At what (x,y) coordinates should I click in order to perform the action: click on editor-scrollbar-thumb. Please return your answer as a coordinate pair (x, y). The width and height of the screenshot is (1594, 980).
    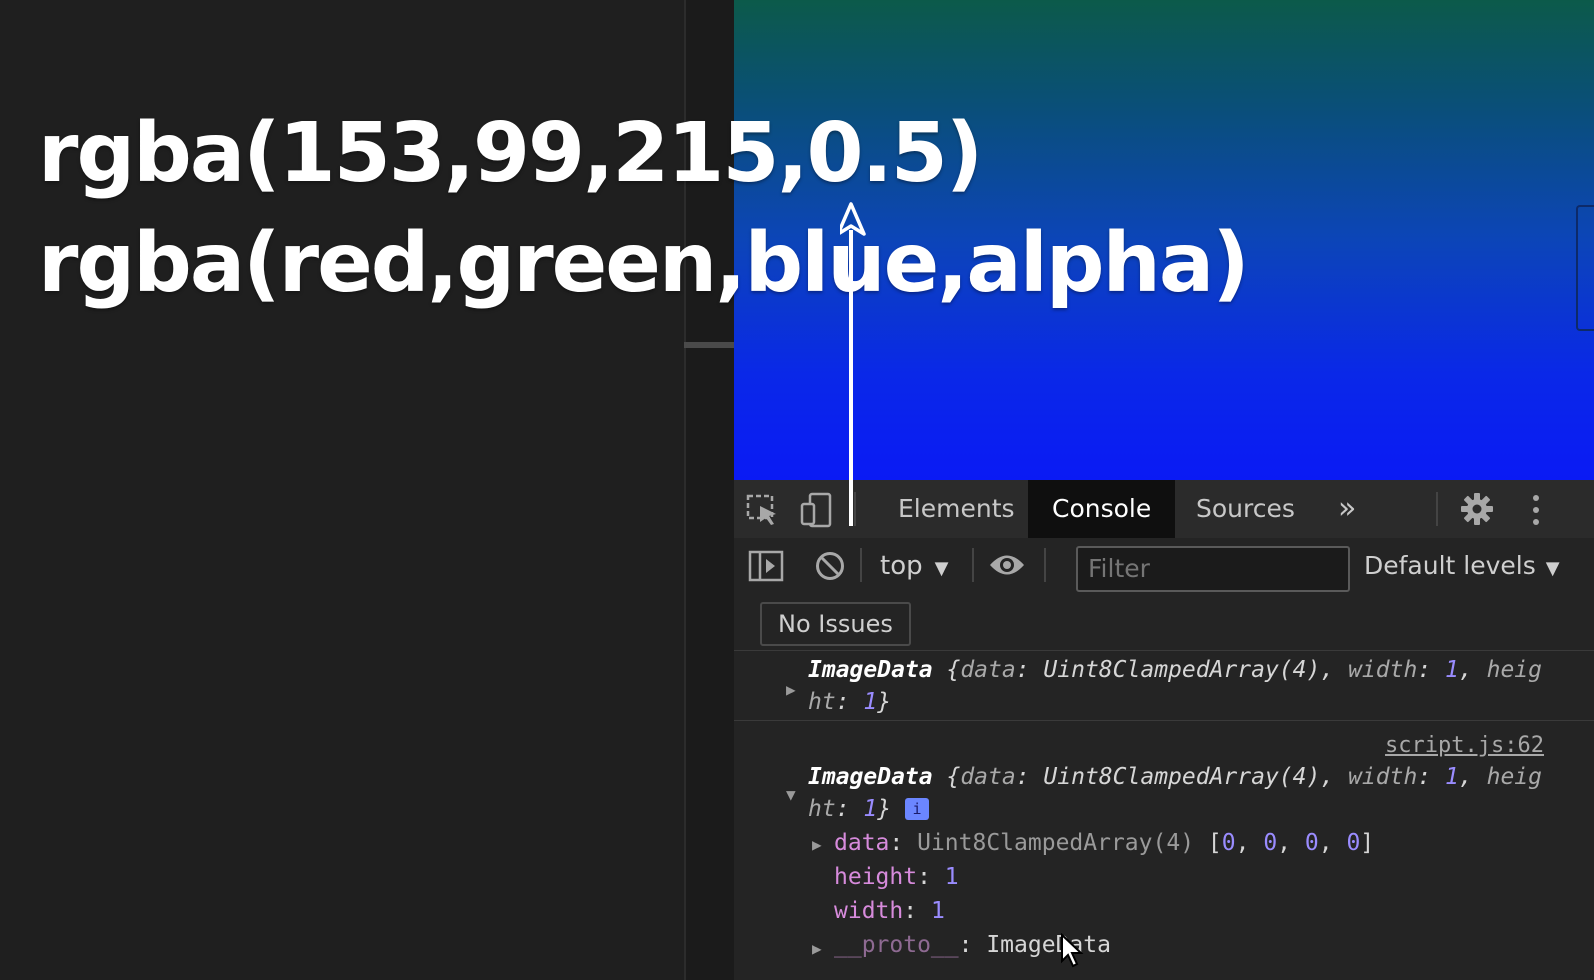
    Looking at the image, I should click on (709, 345).